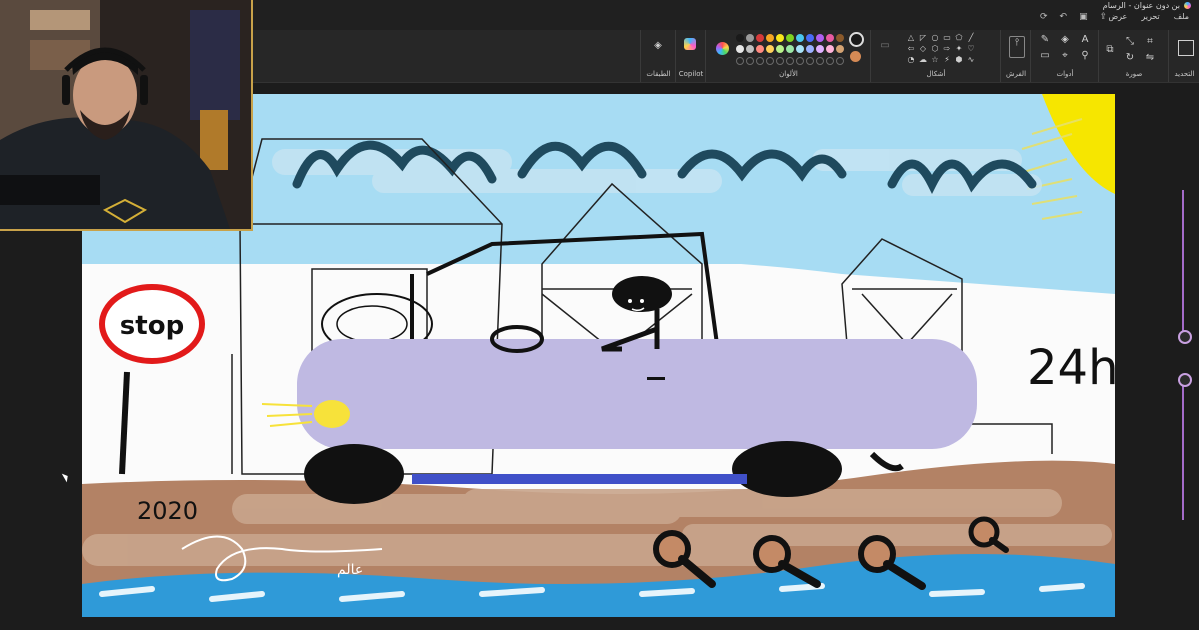 Image resolution: width=1199 pixels, height=630 pixels. What do you see at coordinates (637, 394) in the screenshot?
I see `car-body` at bounding box center [637, 394].